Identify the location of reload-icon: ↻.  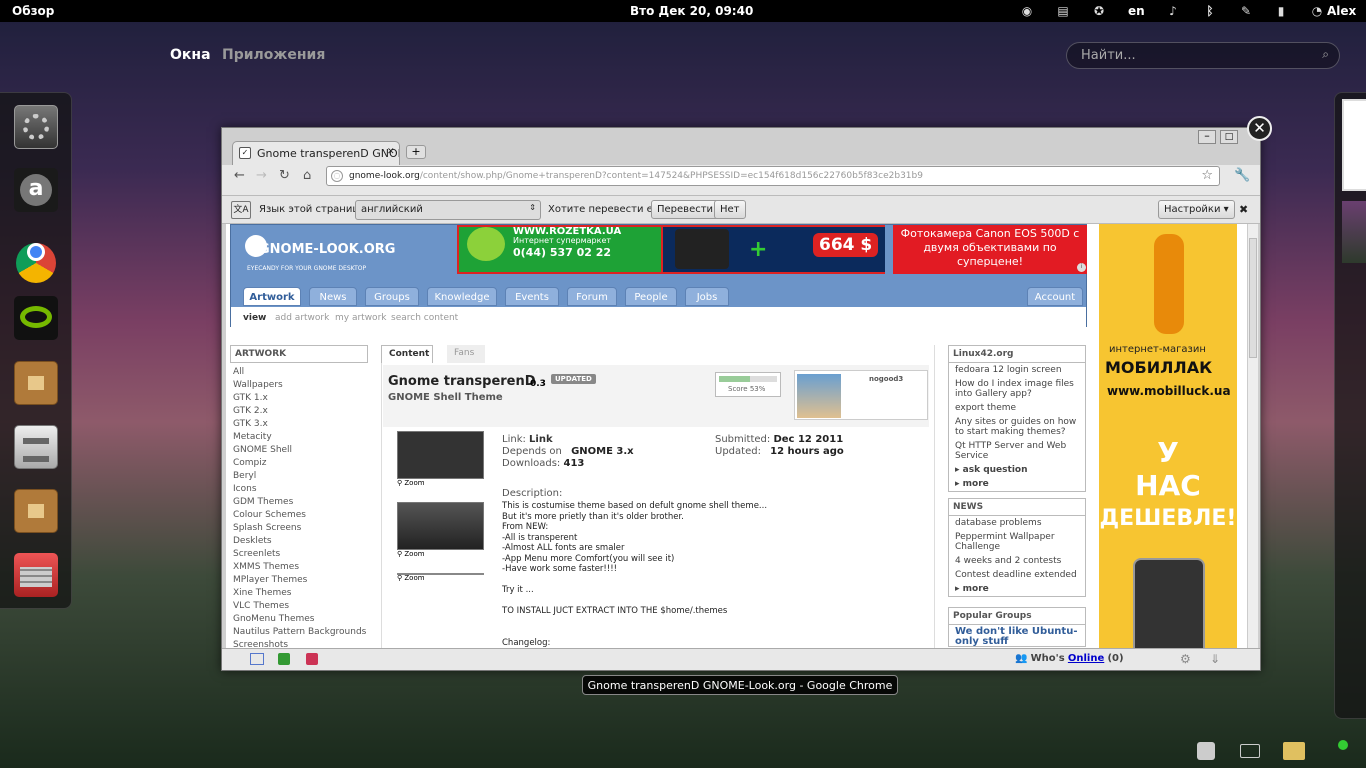
(284, 175).